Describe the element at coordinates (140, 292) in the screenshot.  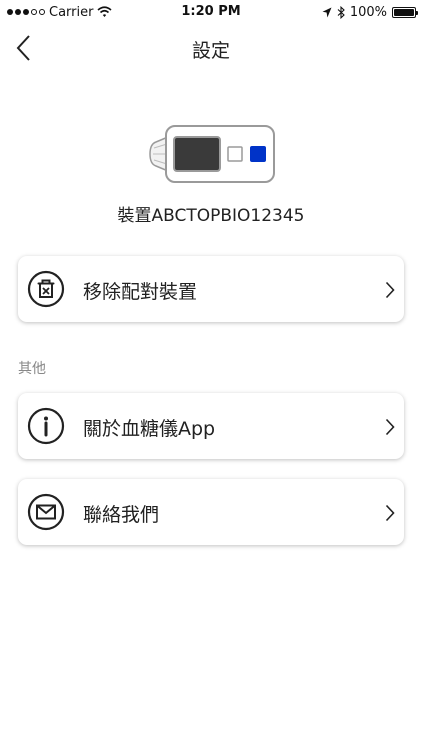
I see `remove-paired-device-label: 移除配對裝置` at that location.